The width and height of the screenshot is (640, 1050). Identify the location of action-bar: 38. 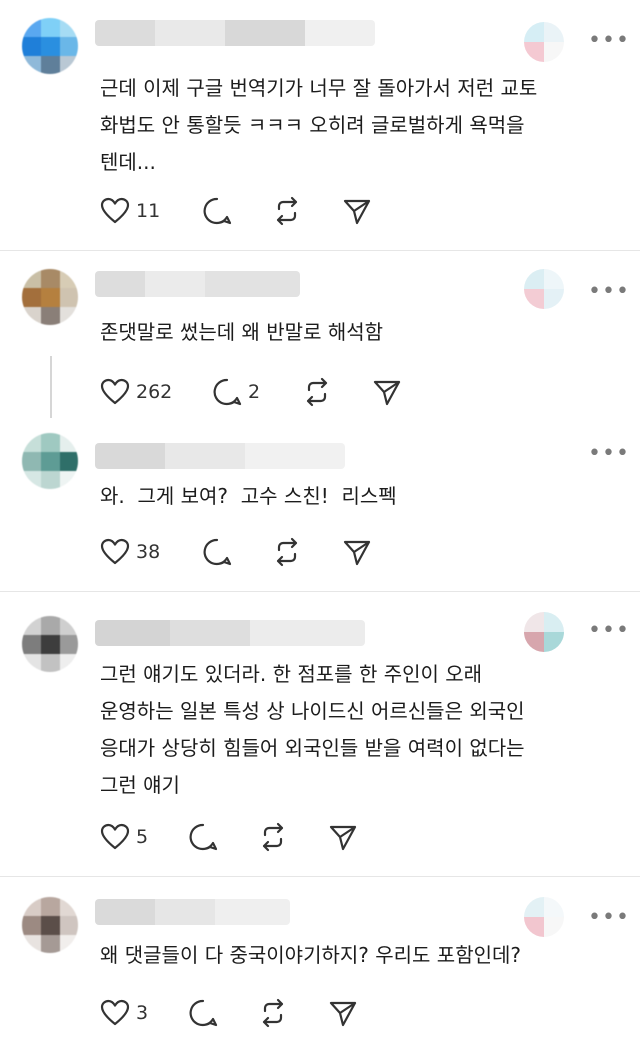
(250, 552).